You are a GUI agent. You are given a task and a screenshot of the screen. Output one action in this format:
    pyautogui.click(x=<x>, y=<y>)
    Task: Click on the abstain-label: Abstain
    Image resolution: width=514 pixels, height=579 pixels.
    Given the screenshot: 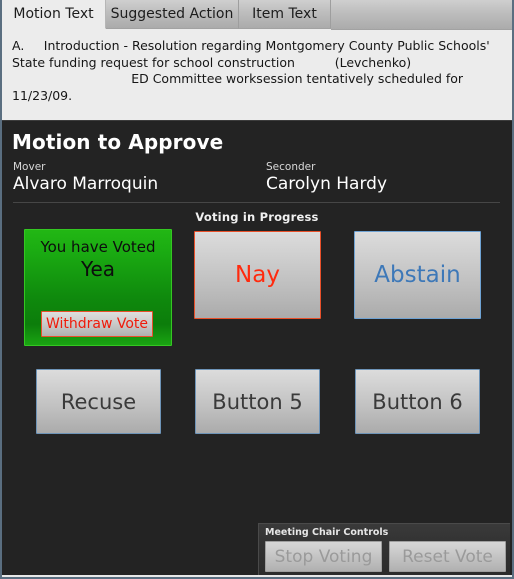 What is the action you would take?
    pyautogui.click(x=417, y=275)
    